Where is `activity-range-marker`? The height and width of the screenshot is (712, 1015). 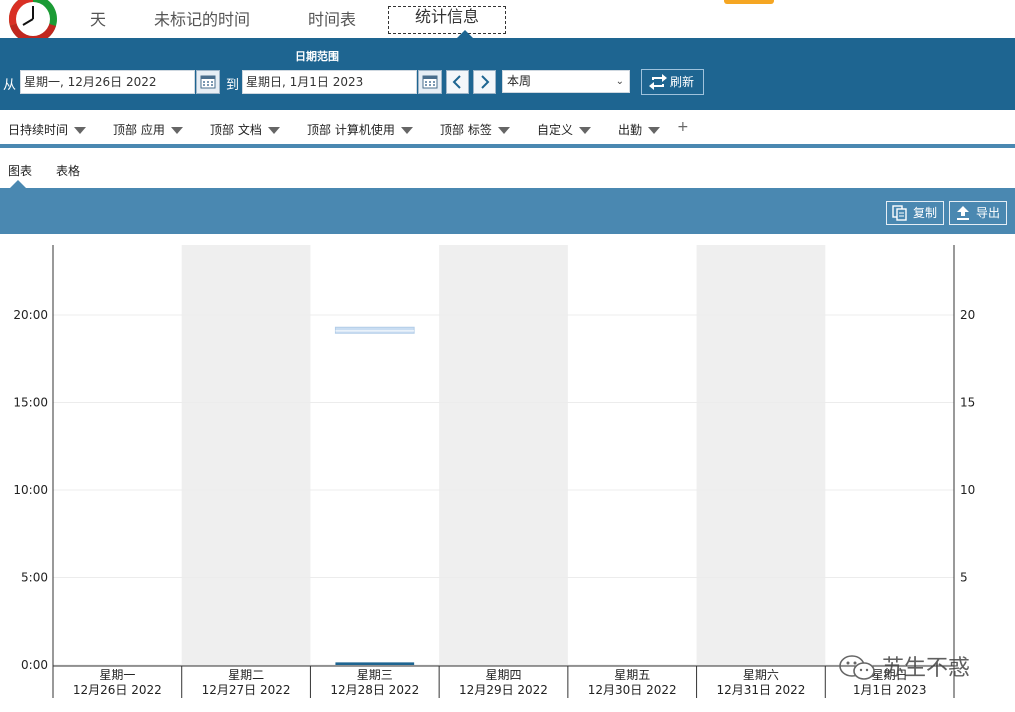
activity-range-marker is located at coordinates (374, 330).